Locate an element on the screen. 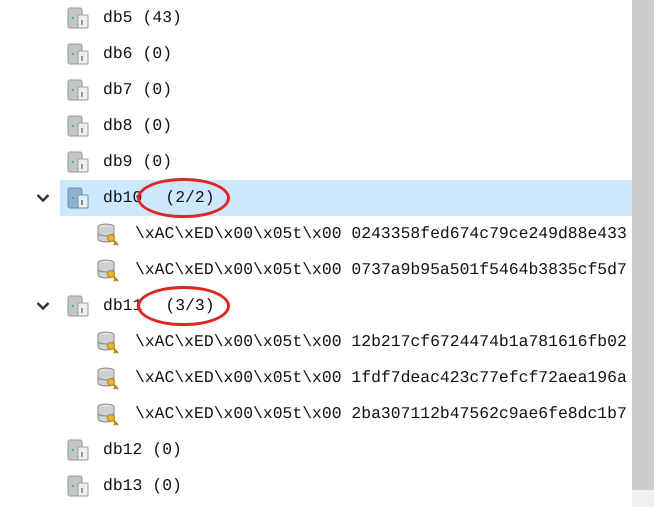  key-name: \xAC\xED\x00\x05t\x00 1fdf7deac423c77efcf72aea196a is located at coordinates (381, 377).